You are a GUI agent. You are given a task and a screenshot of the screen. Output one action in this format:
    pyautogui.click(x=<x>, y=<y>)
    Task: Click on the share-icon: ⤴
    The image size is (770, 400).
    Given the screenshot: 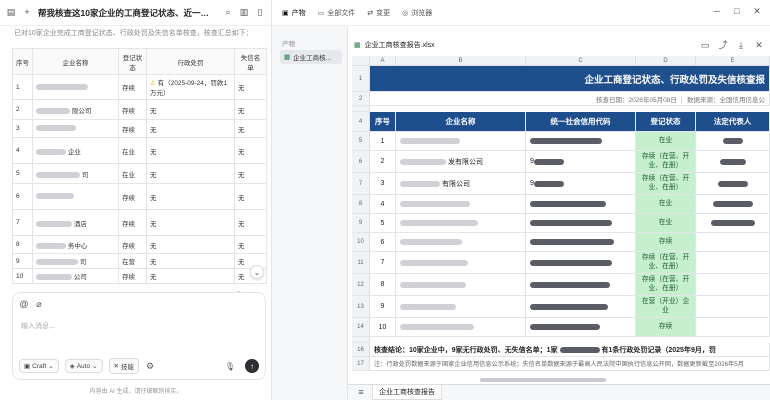 What is the action you would take?
    pyautogui.click(x=723, y=45)
    